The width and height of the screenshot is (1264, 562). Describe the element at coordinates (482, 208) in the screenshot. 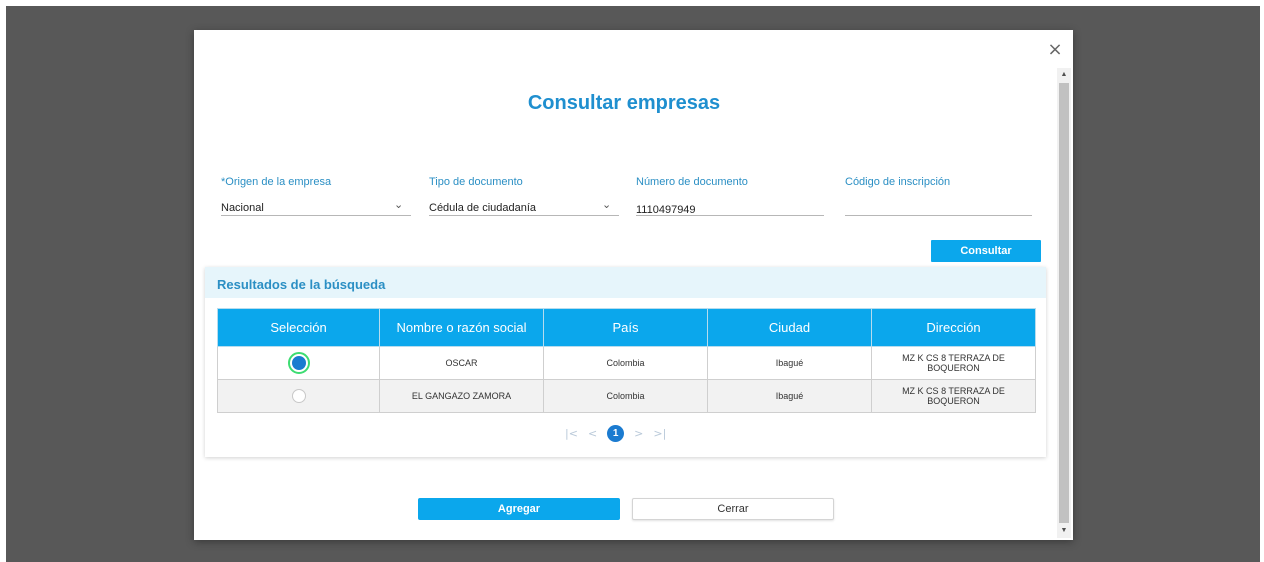

I see `tipo-documento-select-value: Cédula de ciudadanía` at that location.